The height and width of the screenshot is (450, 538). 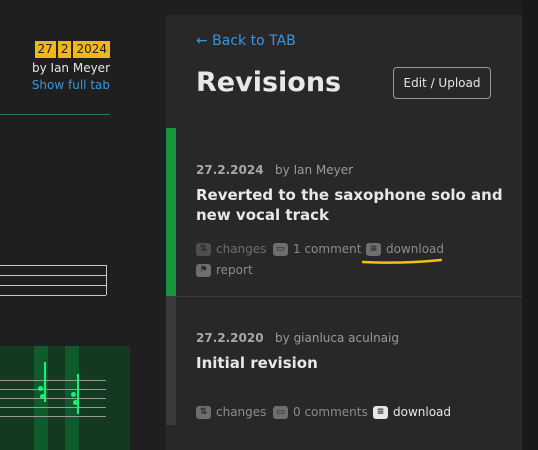 What do you see at coordinates (314, 170) in the screenshot?
I see `revision-author: by Ian Meyer` at bounding box center [314, 170].